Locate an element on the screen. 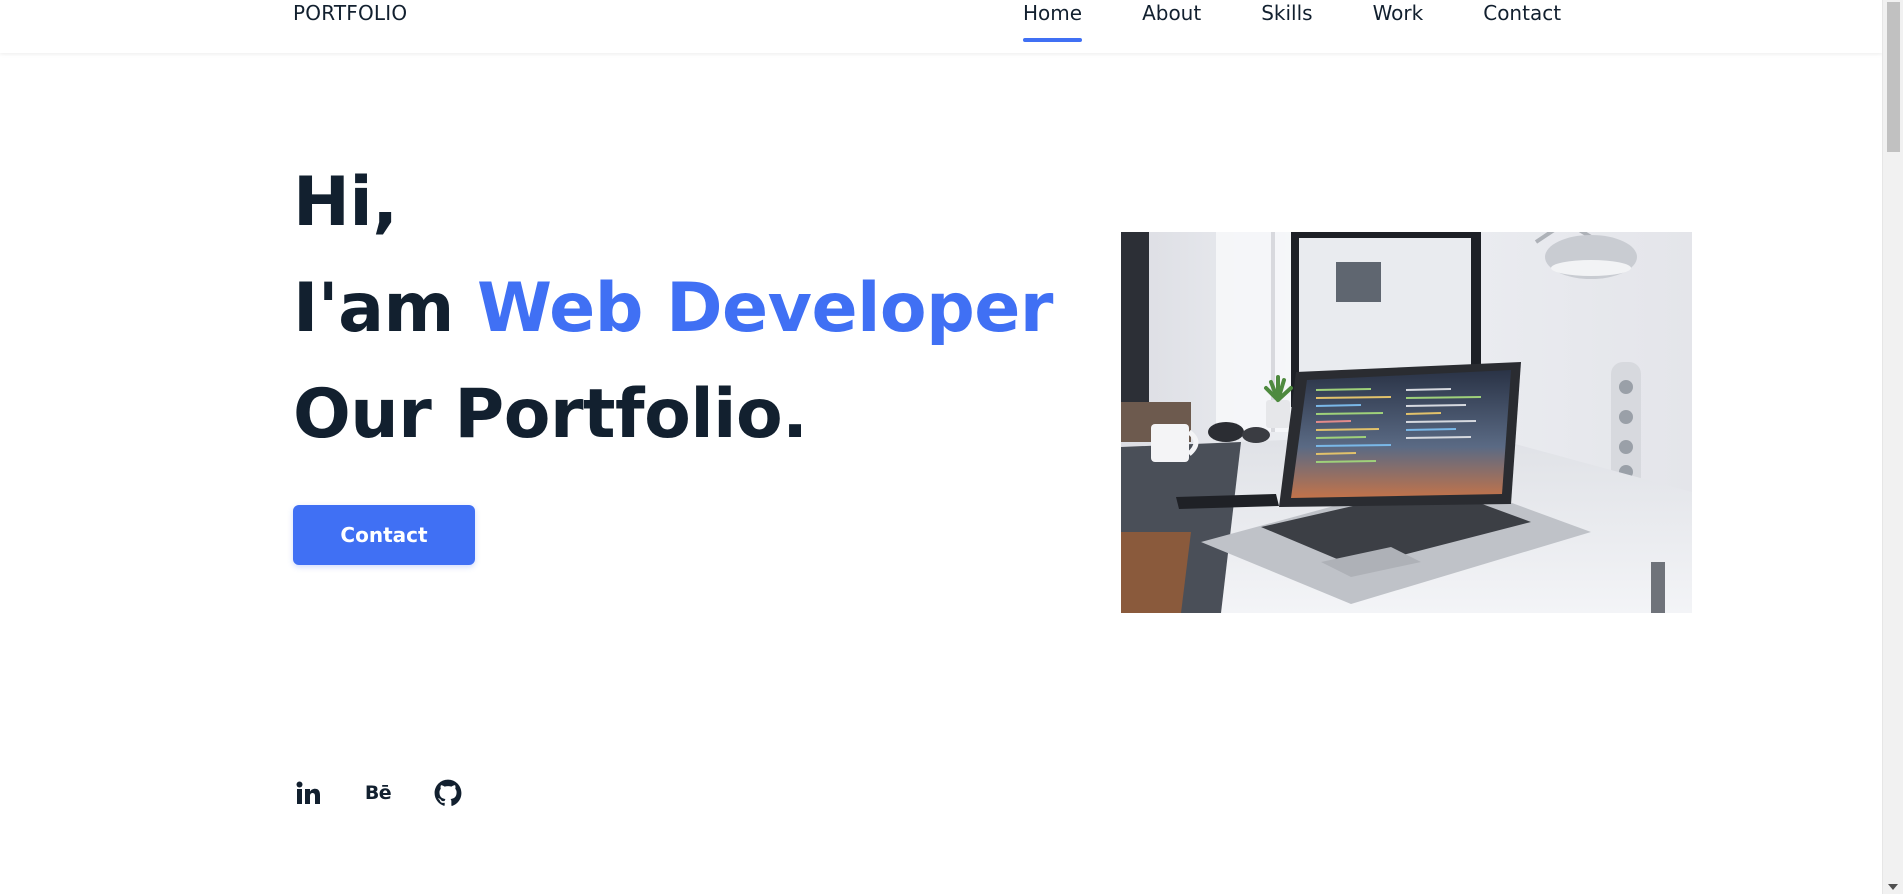 The image size is (1903, 894). behance-icon: Bē is located at coordinates (378, 793).